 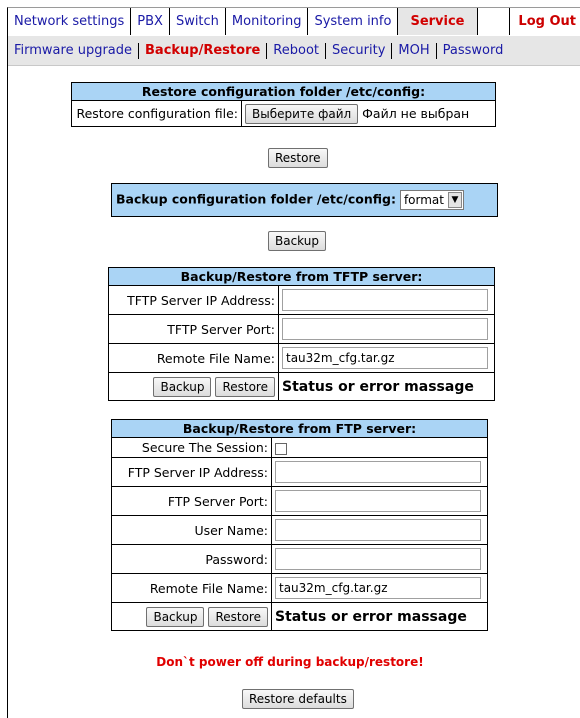 I want to click on ftp-restore-button: Restore, so click(x=238, y=616).